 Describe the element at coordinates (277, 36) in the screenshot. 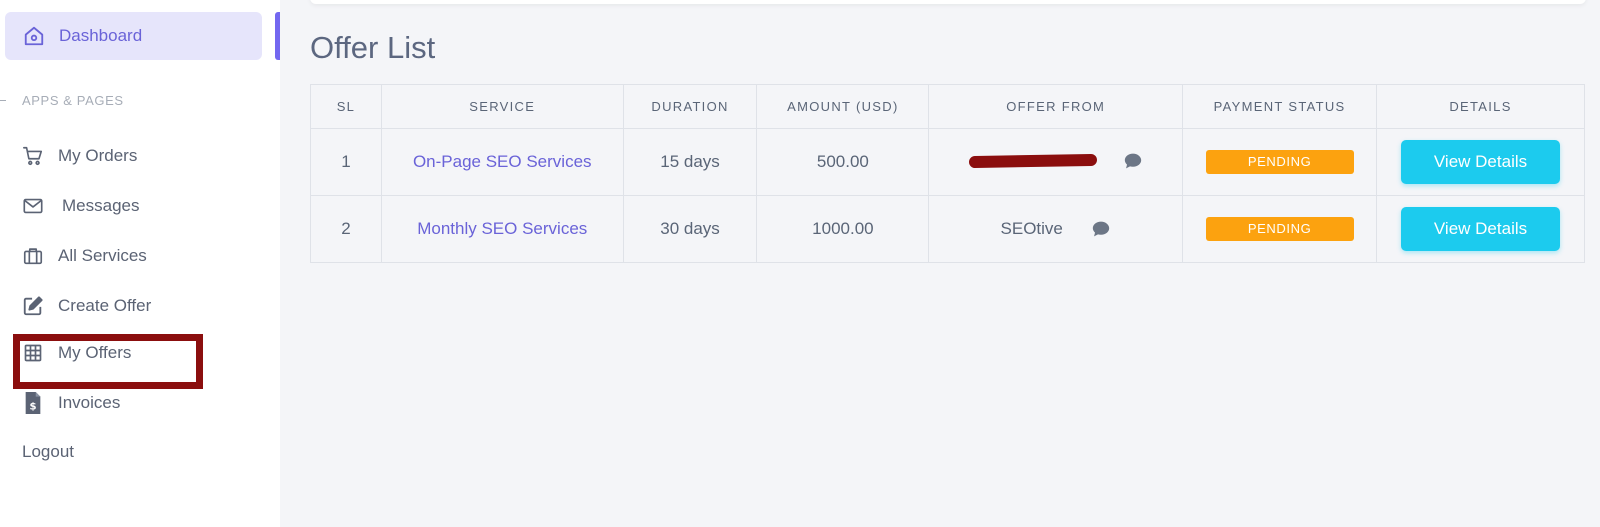

I see `active-indicator` at that location.